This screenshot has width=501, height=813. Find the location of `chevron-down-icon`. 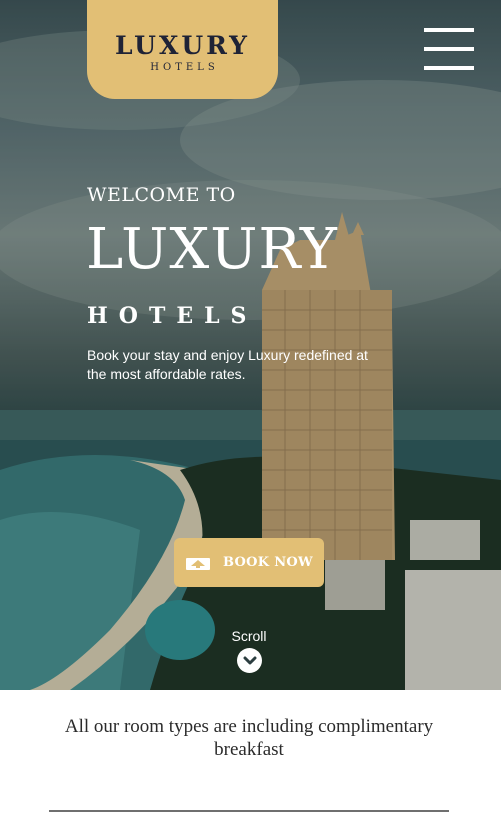

chevron-down-icon is located at coordinates (249, 660).